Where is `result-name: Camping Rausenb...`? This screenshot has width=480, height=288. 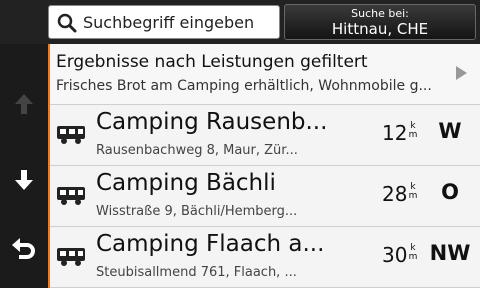 result-name: Camping Rausenb... is located at coordinates (212, 122).